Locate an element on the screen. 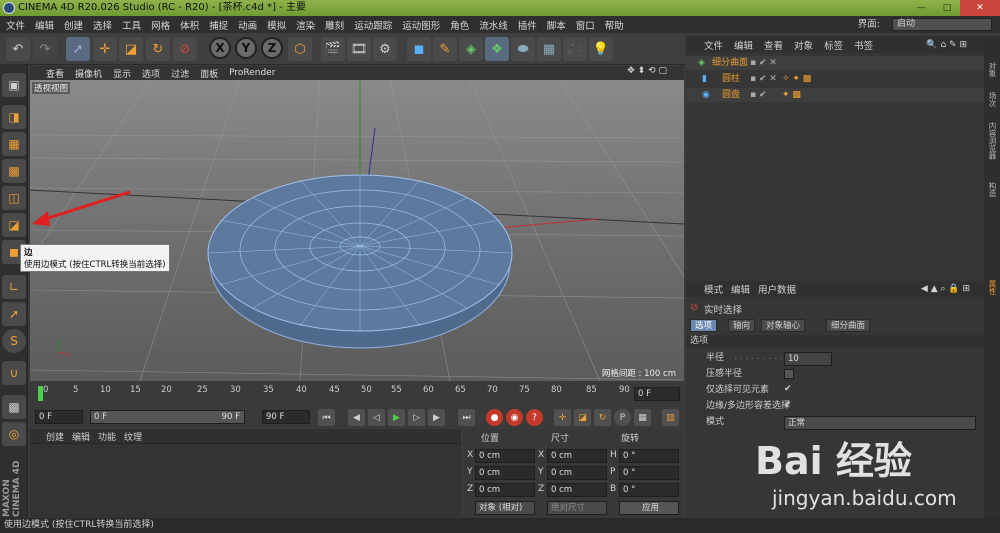 The height and width of the screenshot is (533, 1000). menu-script: 脚本 is located at coordinates (556, 25).